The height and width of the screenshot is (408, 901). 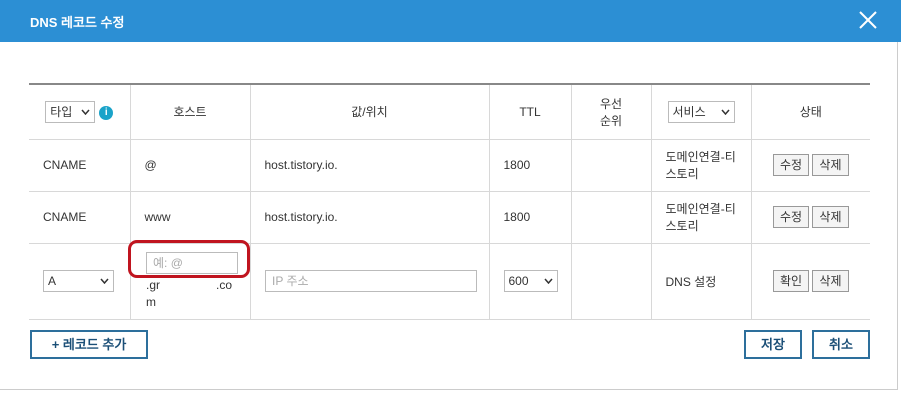 I want to click on new-type-select: A, so click(x=78, y=281).